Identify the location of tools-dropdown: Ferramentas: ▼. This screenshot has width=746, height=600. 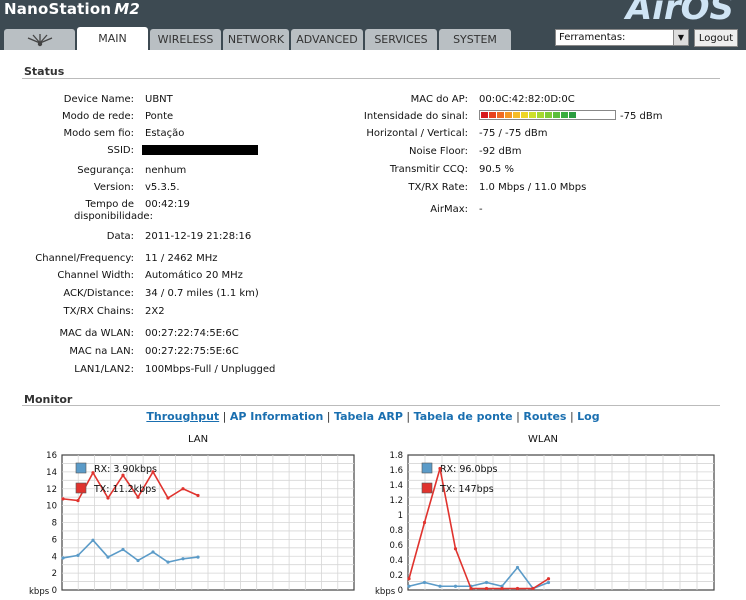
(622, 37).